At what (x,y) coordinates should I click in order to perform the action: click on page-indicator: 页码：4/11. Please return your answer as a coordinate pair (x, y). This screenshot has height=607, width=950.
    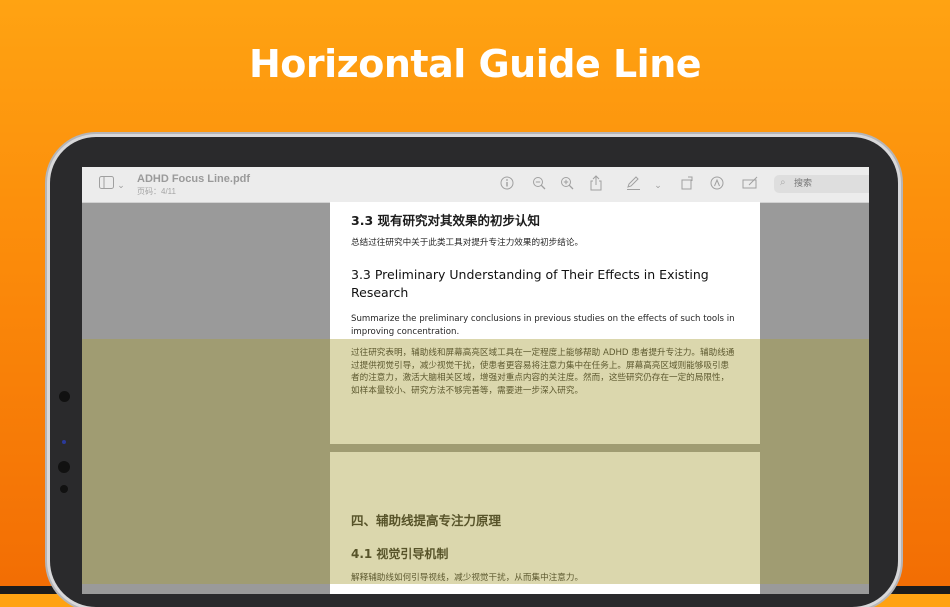
    Looking at the image, I should click on (156, 191).